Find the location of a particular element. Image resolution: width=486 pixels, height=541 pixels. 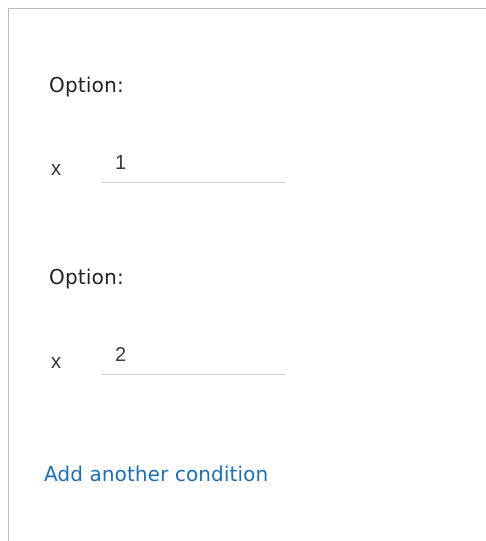

add-another-condition-link: Add another condition is located at coordinates (156, 474).